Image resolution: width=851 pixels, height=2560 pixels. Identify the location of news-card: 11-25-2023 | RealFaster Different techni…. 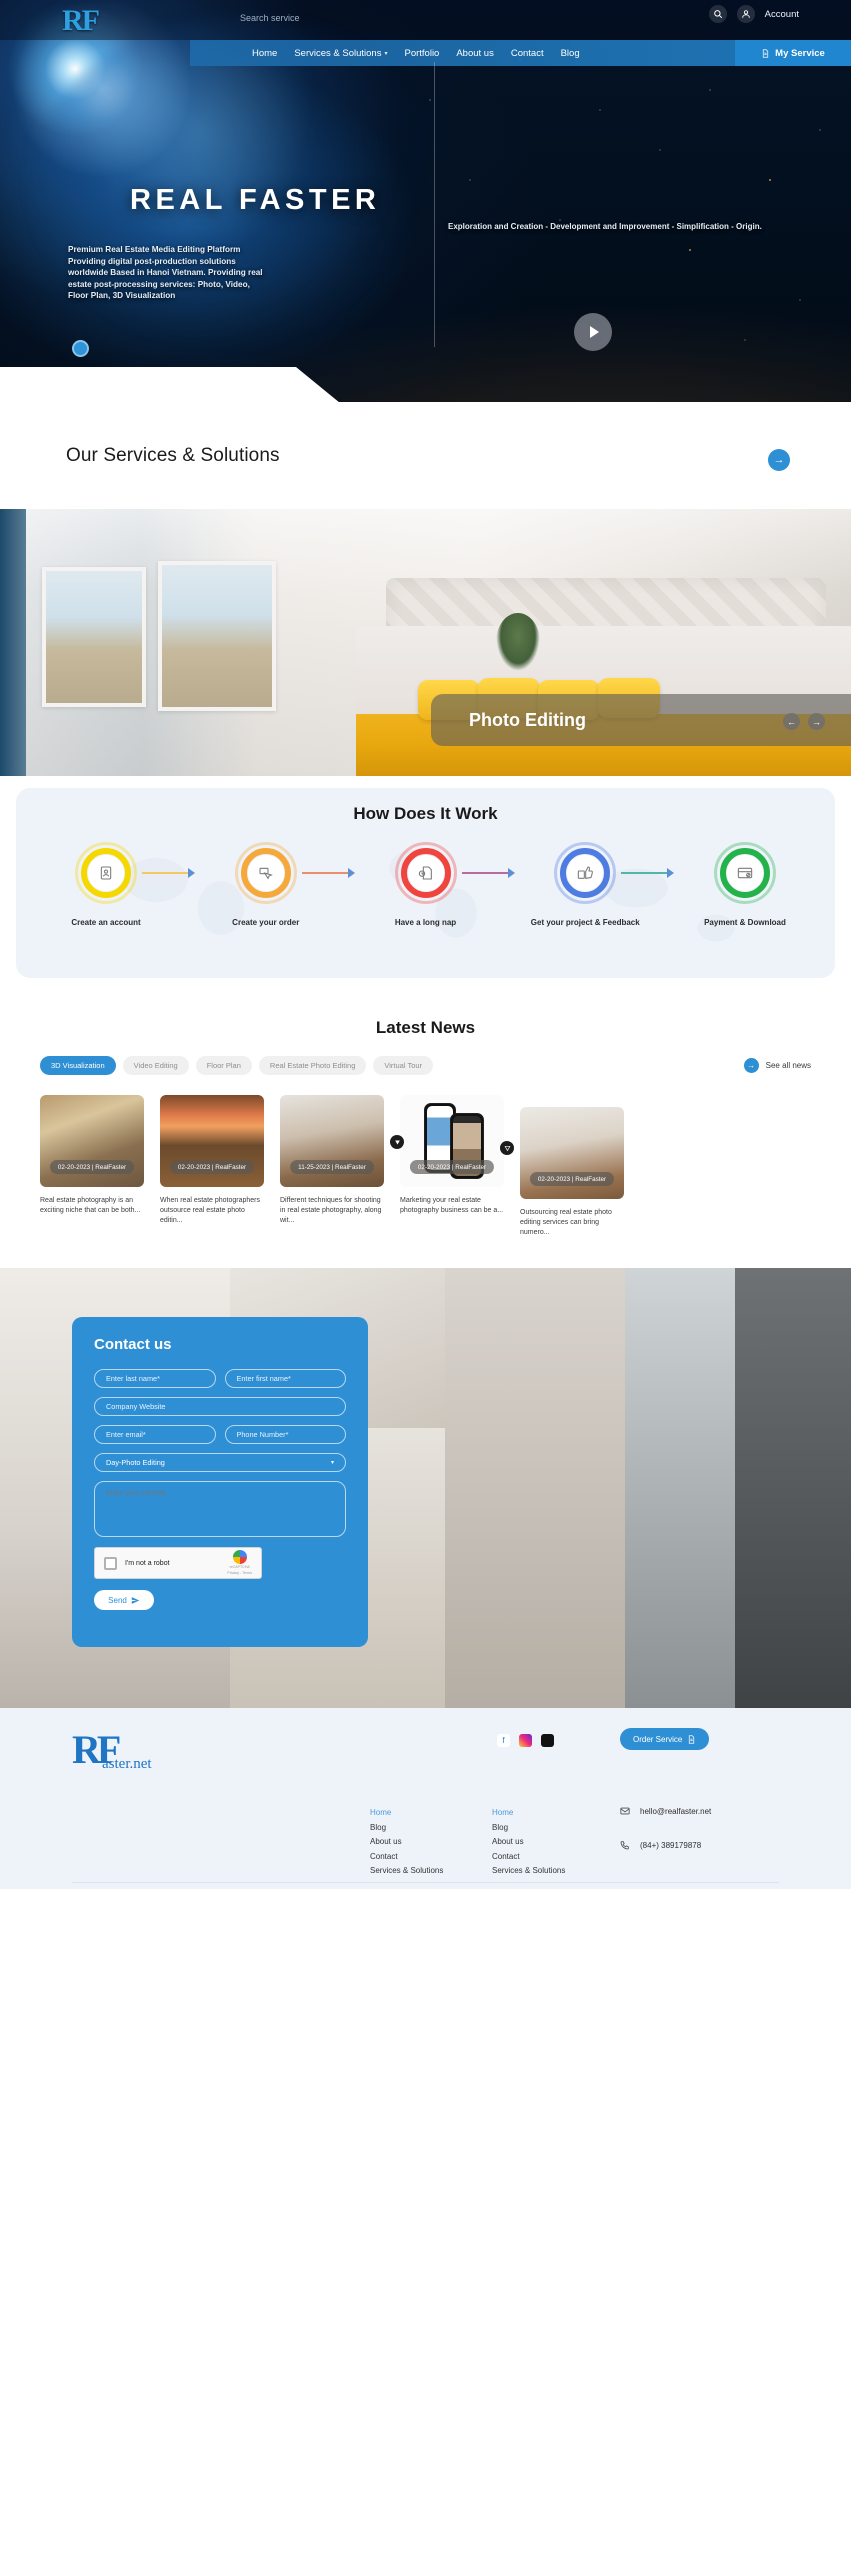
(332, 1166).